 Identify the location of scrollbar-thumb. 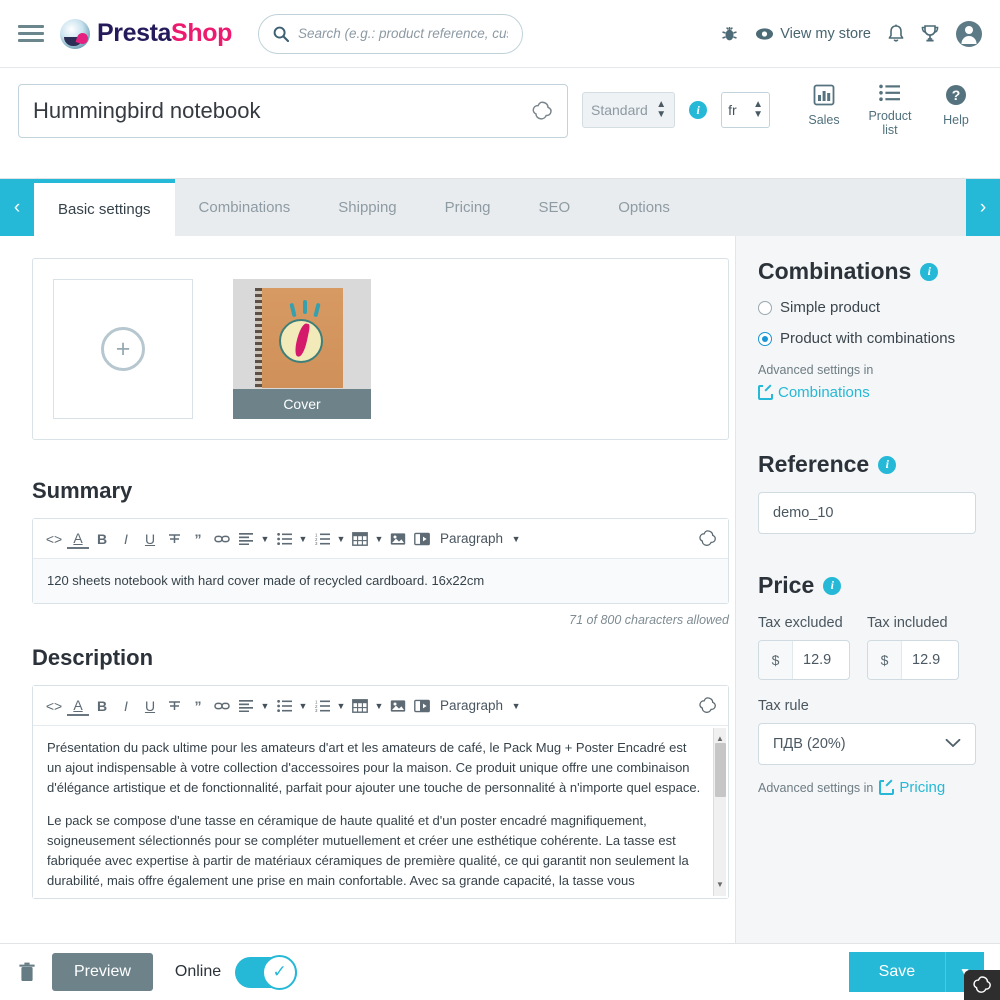
(720, 770).